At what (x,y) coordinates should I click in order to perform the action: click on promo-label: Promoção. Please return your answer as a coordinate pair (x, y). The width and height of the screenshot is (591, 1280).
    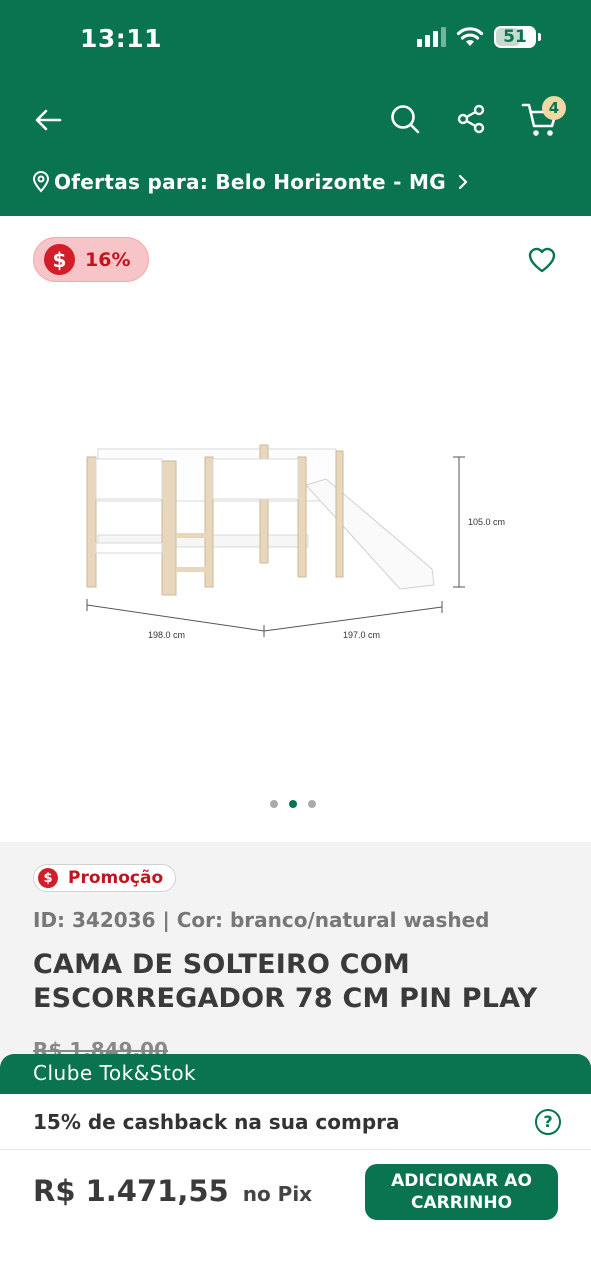
    Looking at the image, I should click on (116, 878).